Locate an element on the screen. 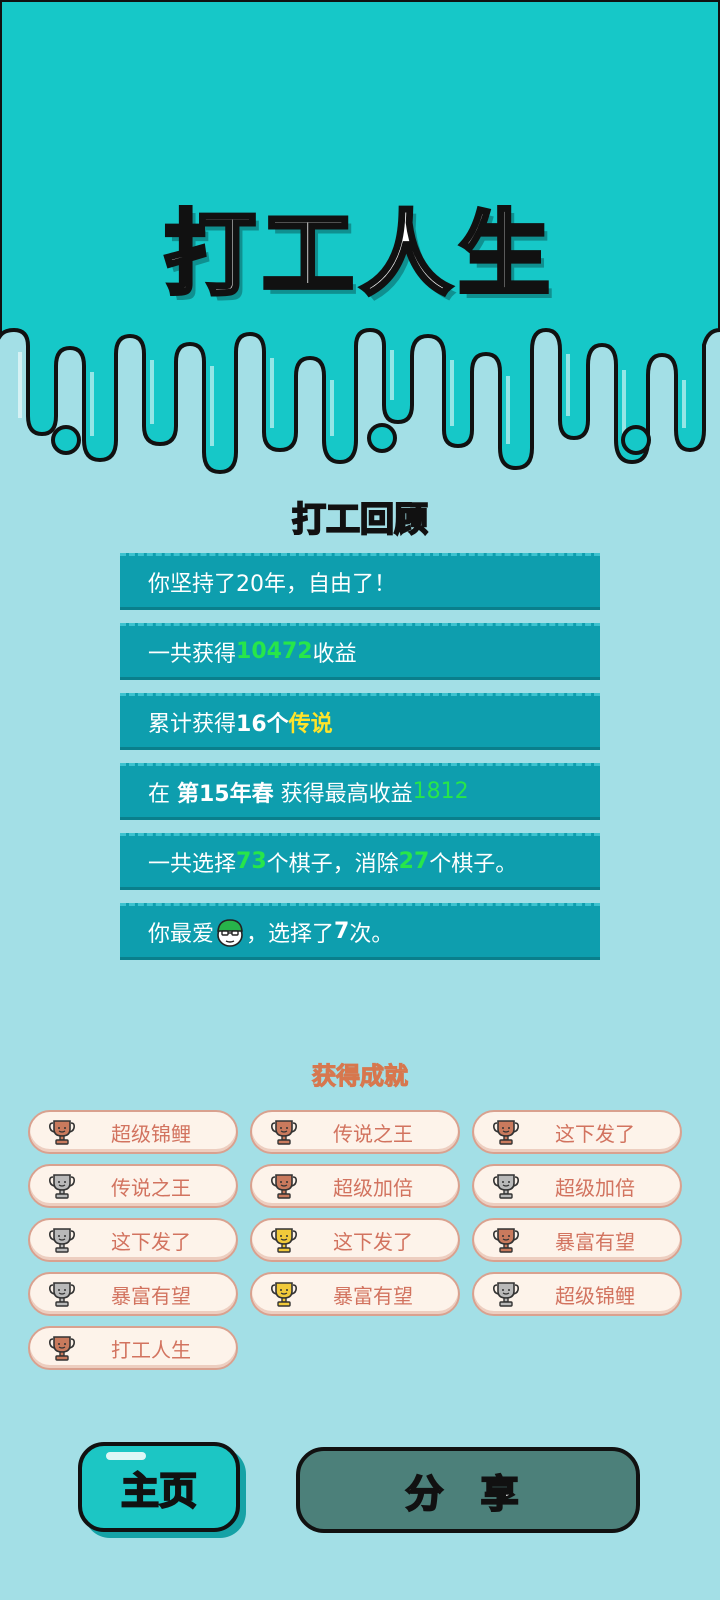 This screenshot has height=1600, width=720. review-text: 次。 is located at coordinates (371, 934).